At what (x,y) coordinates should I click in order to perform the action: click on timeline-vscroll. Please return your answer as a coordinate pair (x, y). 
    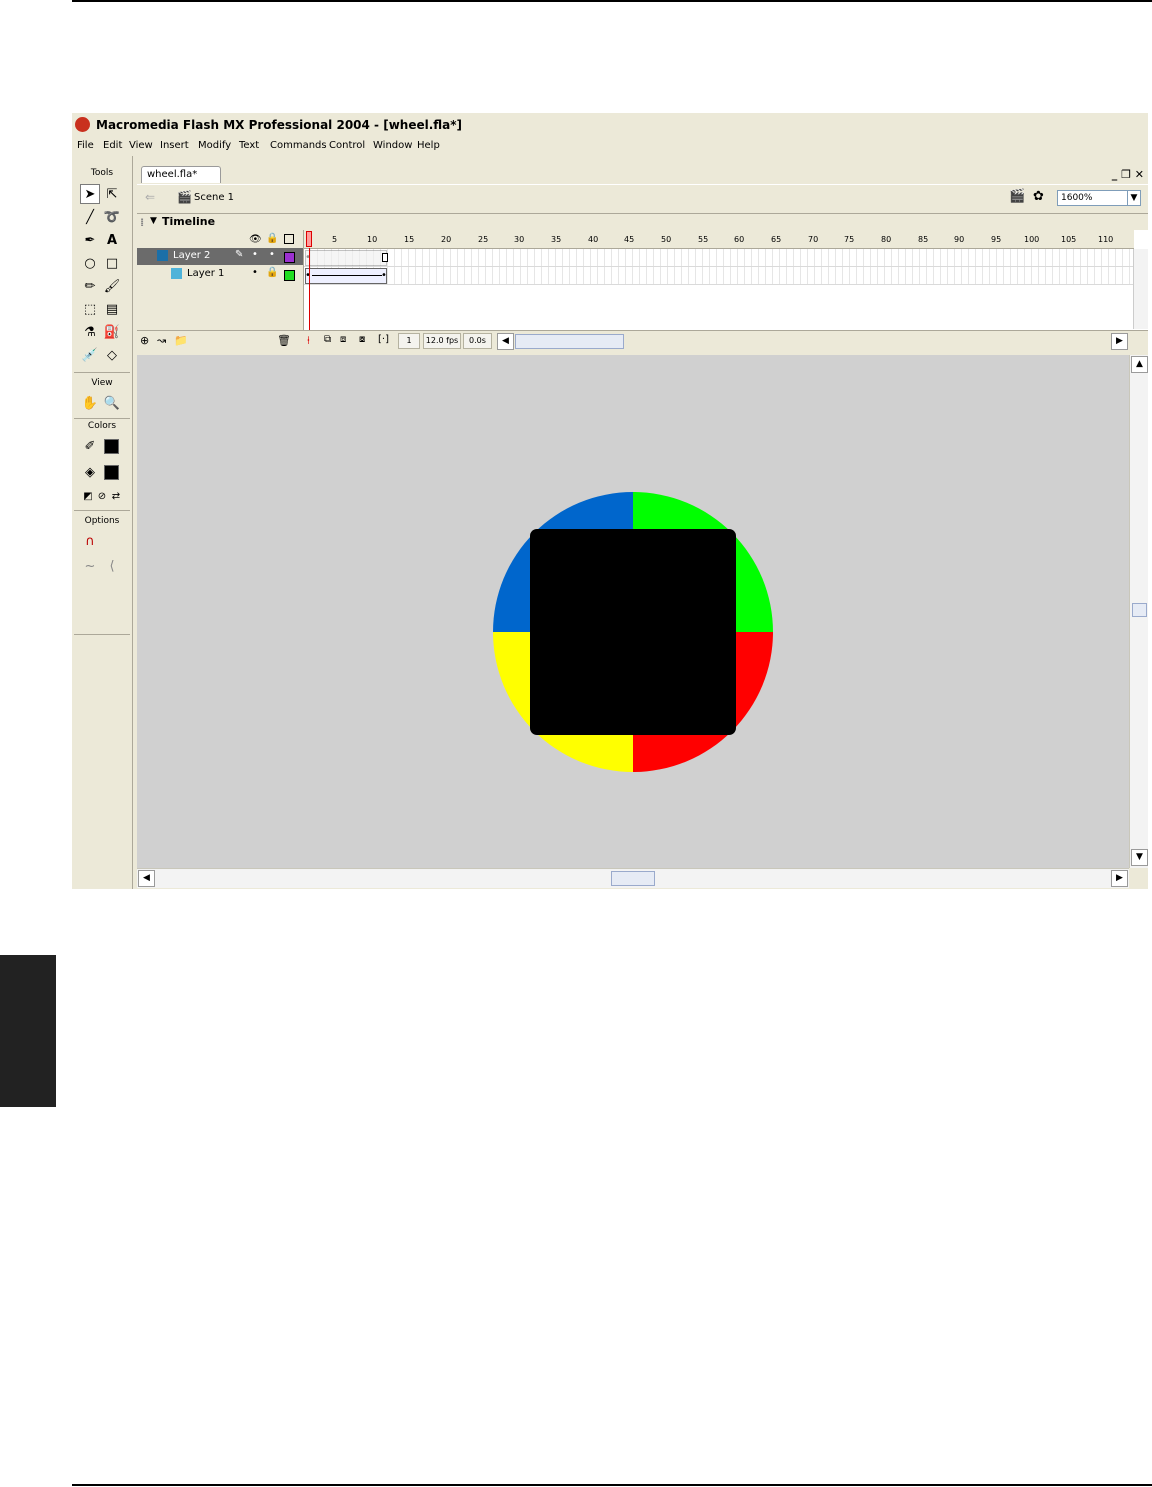
    Looking at the image, I should click on (1140, 289).